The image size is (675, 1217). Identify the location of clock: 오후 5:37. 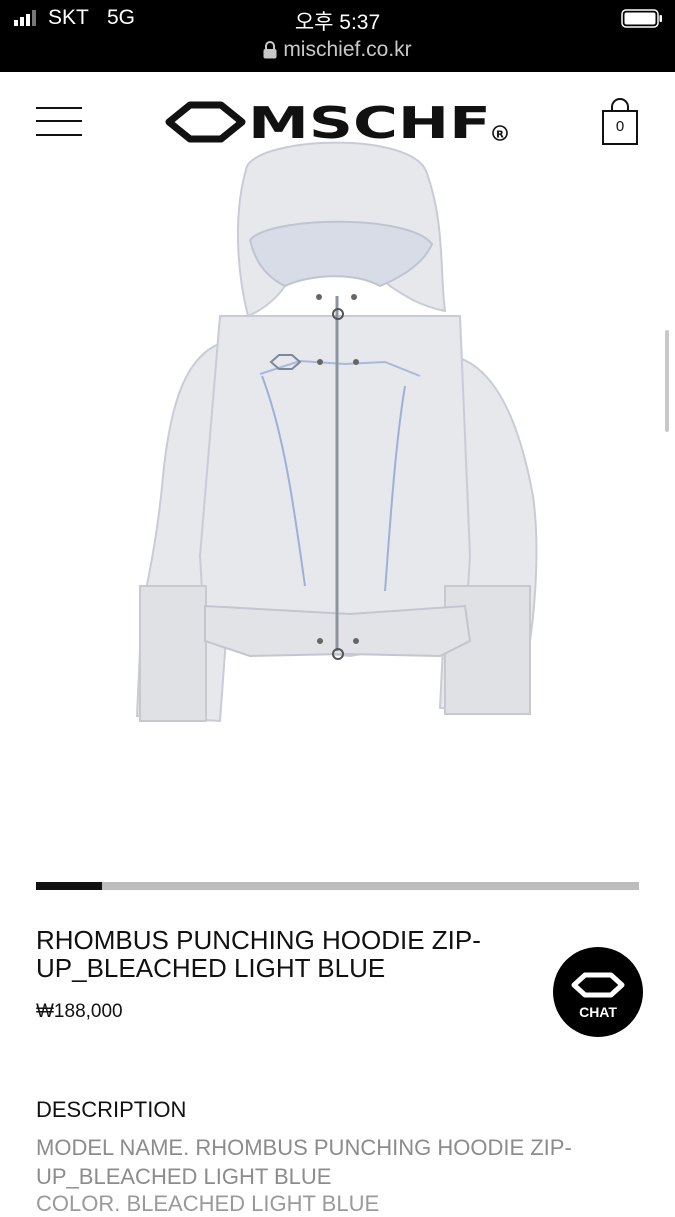
(337, 22).